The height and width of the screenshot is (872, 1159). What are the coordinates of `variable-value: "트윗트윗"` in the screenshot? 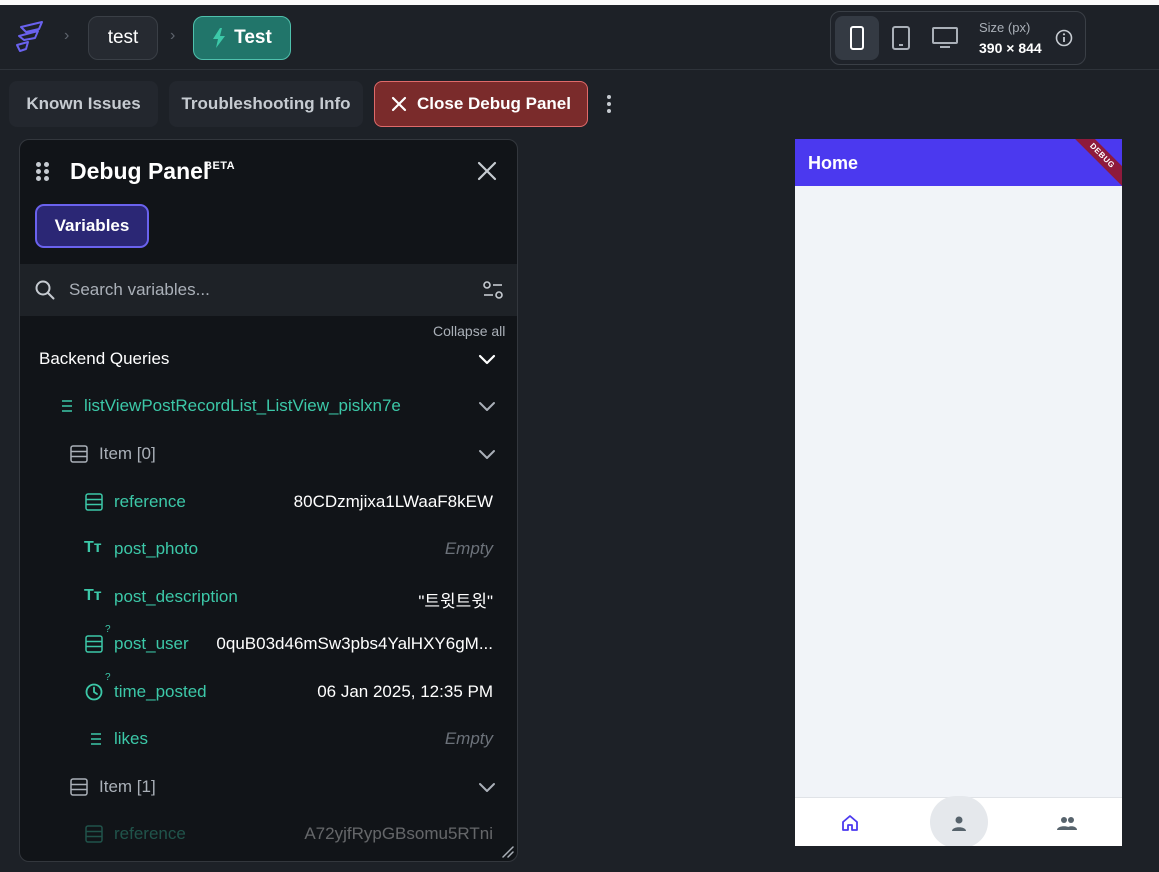 It's located at (455, 601).